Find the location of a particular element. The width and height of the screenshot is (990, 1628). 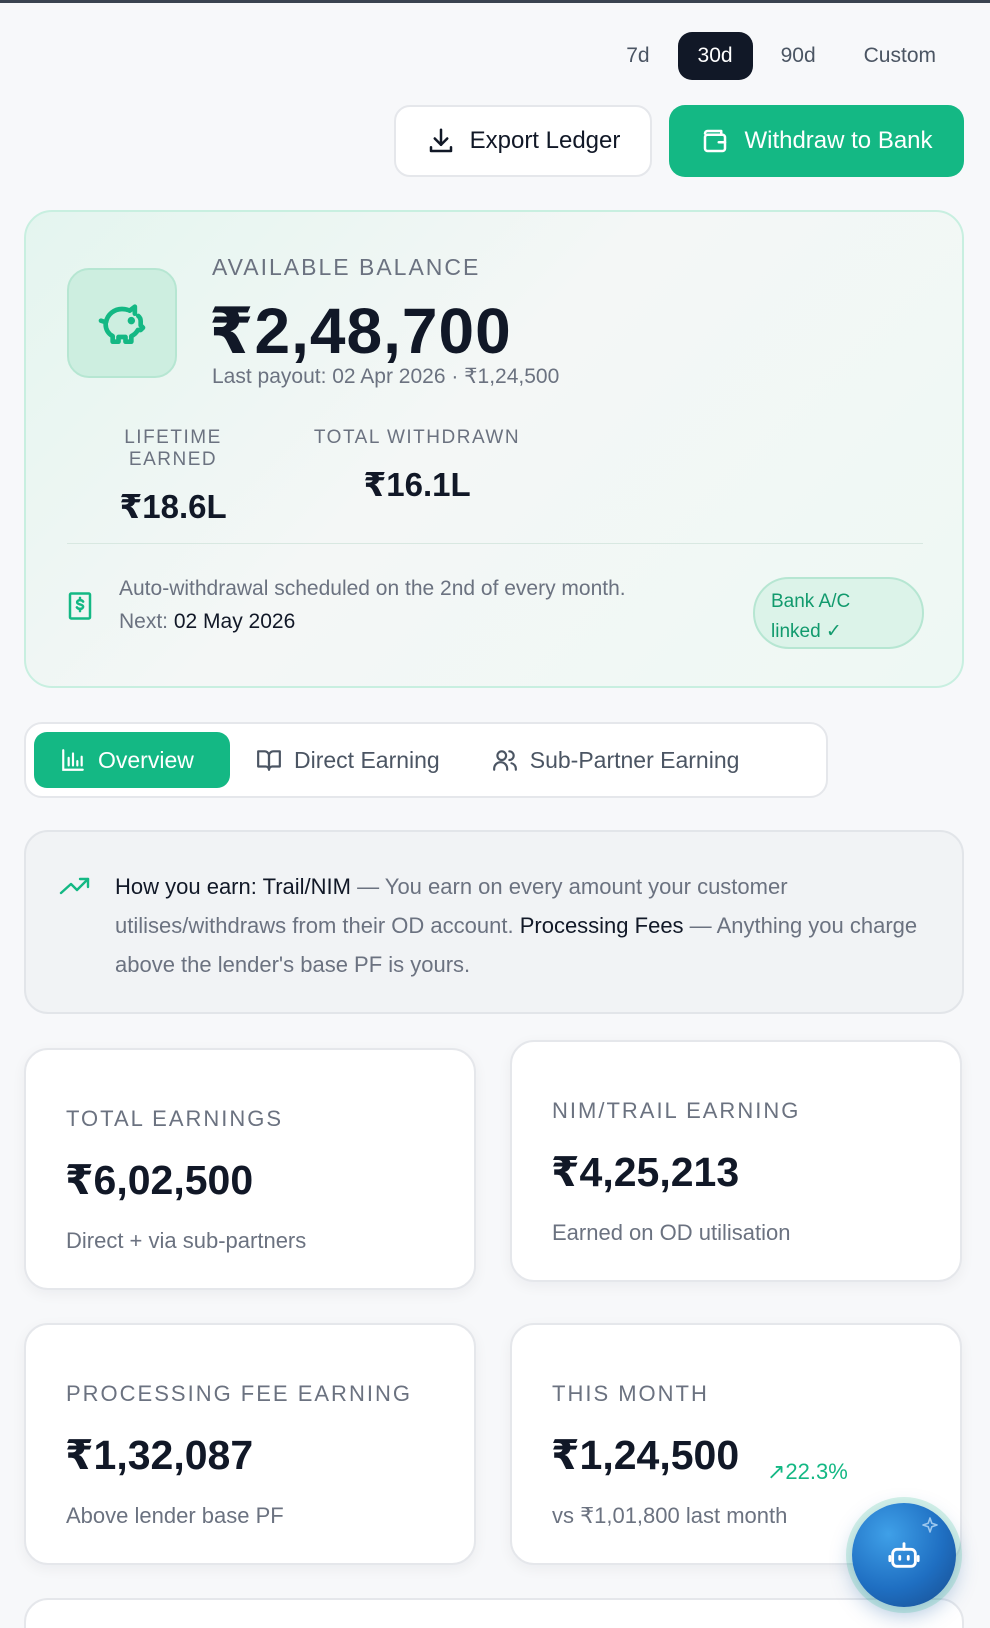

next-section-card is located at coordinates (494, 1613).